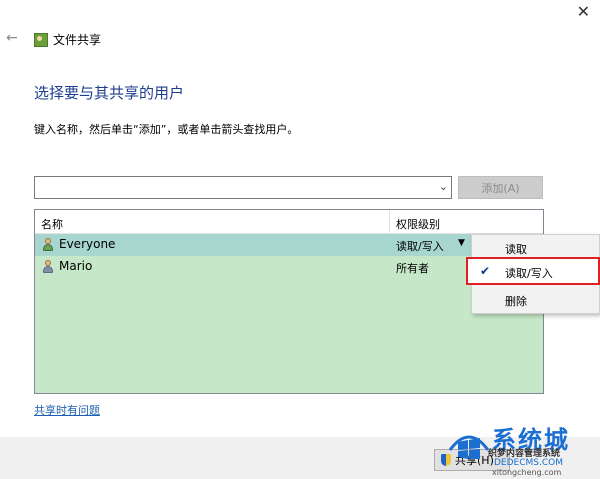  What do you see at coordinates (443, 186) in the screenshot?
I see `chevron-down-icon: ⌄` at bounding box center [443, 186].